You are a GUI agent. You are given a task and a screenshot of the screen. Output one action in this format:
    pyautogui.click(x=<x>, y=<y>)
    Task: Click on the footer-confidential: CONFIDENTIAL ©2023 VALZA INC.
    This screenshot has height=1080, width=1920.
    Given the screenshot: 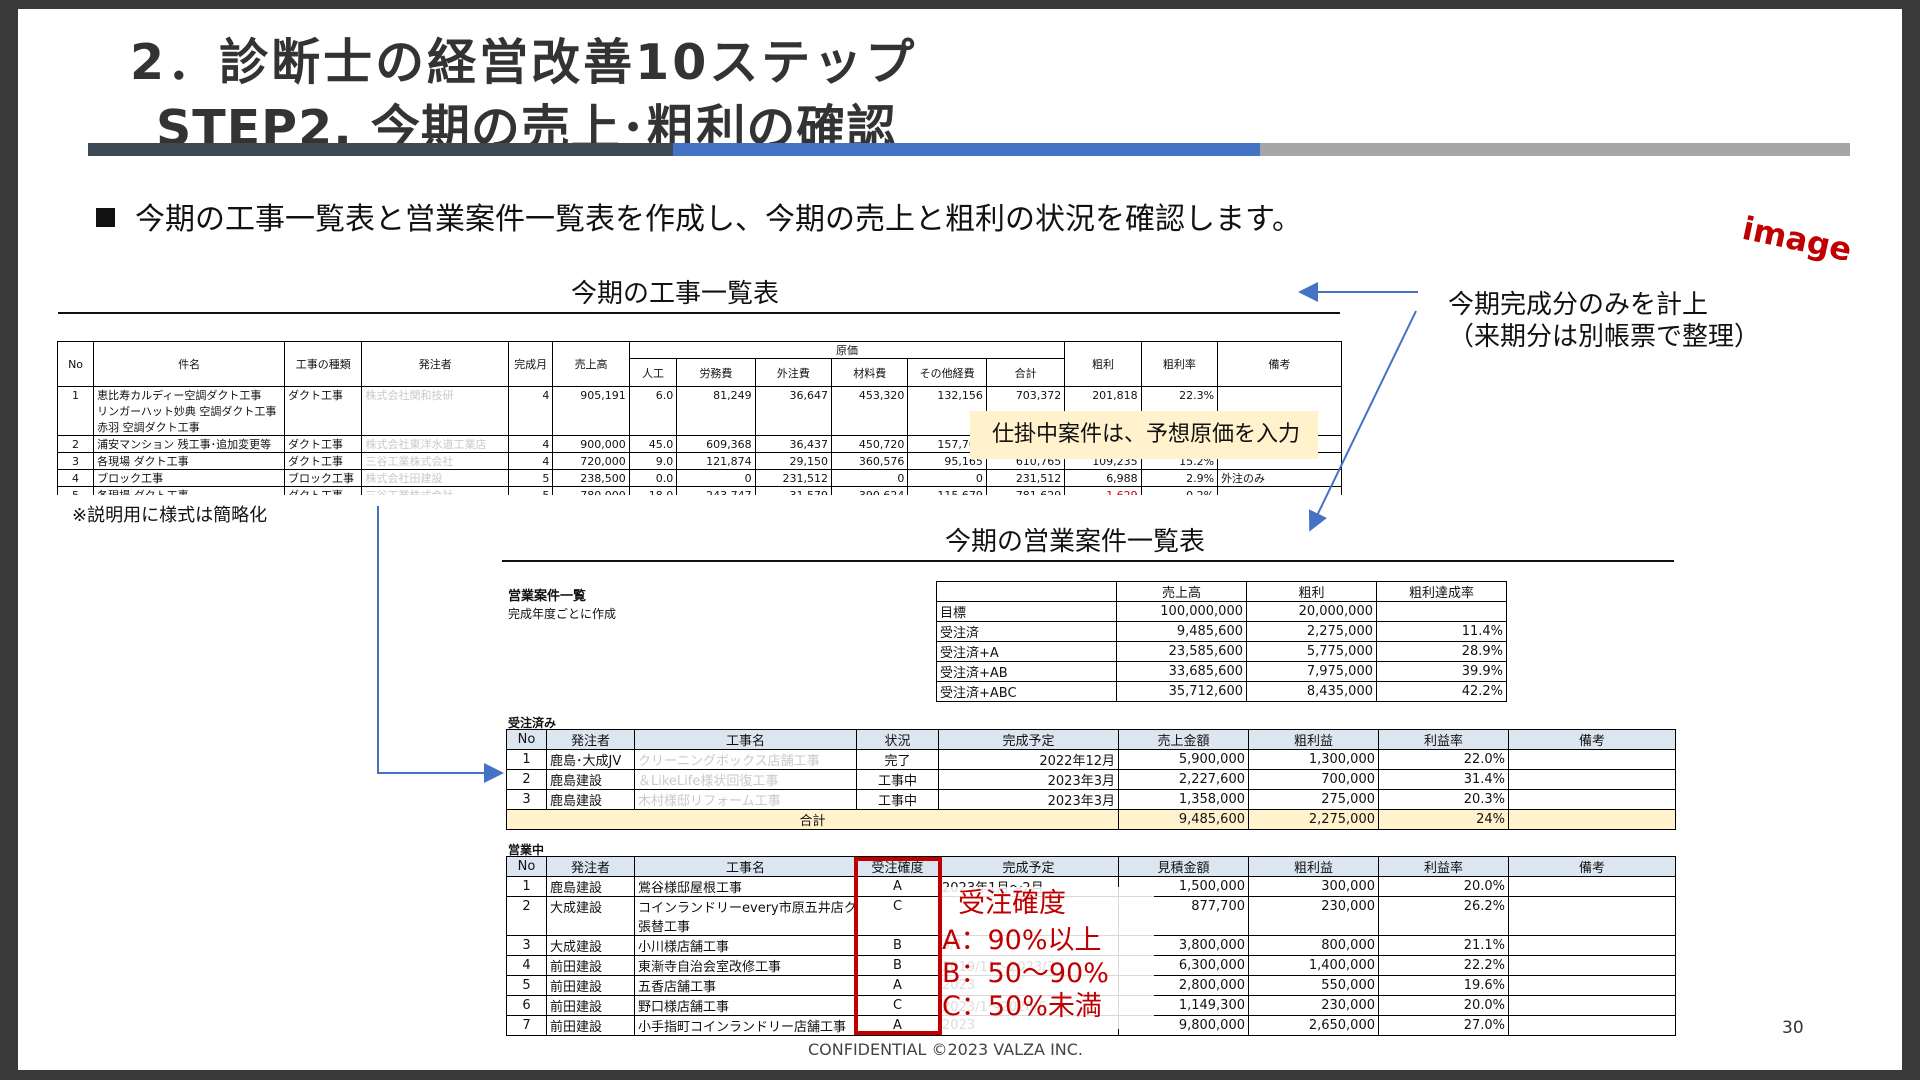 What is the action you would take?
    pyautogui.click(x=946, y=1049)
    